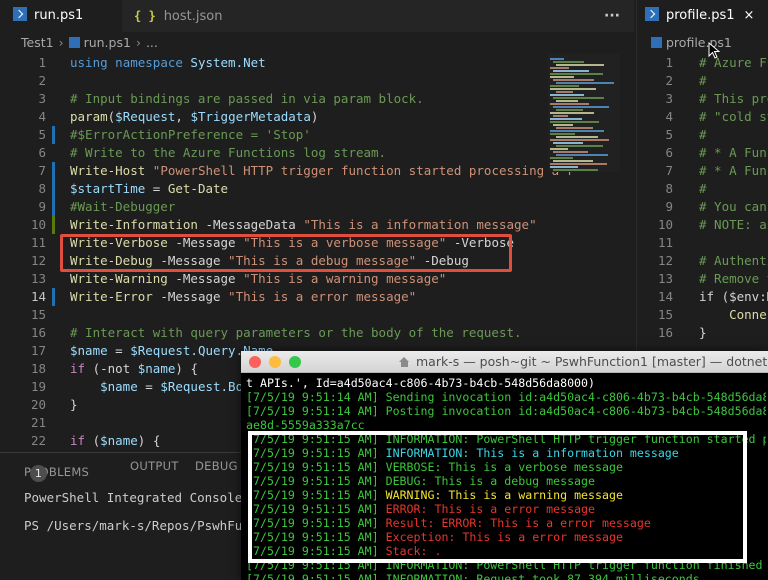 Image resolution: width=768 pixels, height=580 pixels. Describe the element at coordinates (107, 42) in the screenshot. I see `breadcrumb-file: run.ps1` at that location.